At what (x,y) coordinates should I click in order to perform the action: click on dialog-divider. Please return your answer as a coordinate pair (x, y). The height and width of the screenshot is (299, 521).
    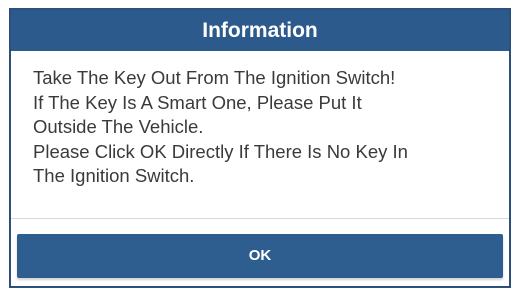
    Looking at the image, I should click on (260, 218).